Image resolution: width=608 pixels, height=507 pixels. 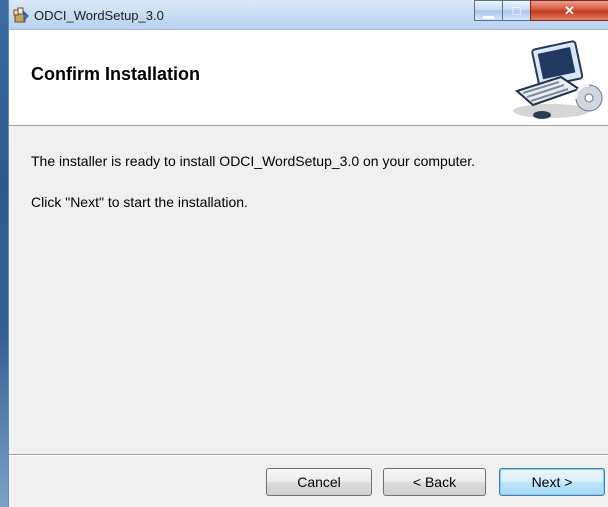 What do you see at coordinates (139, 202) in the screenshot?
I see `next-instruction: Click "Next" to start the installation.` at bounding box center [139, 202].